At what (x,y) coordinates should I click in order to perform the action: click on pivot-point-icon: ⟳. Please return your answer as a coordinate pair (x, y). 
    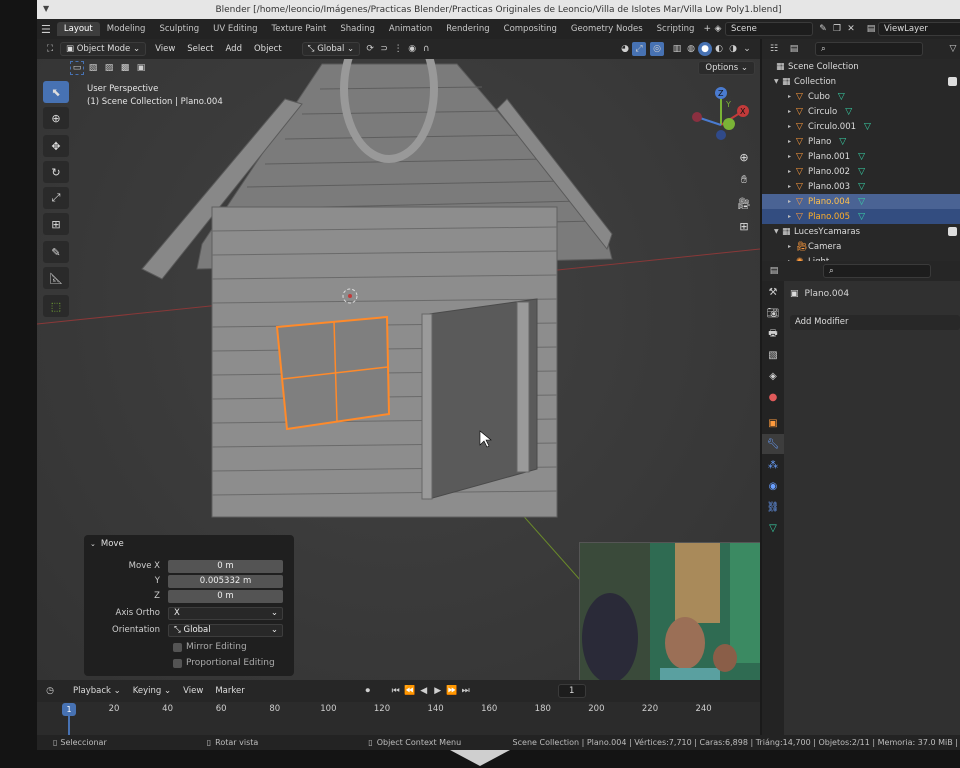
    Looking at the image, I should click on (370, 49).